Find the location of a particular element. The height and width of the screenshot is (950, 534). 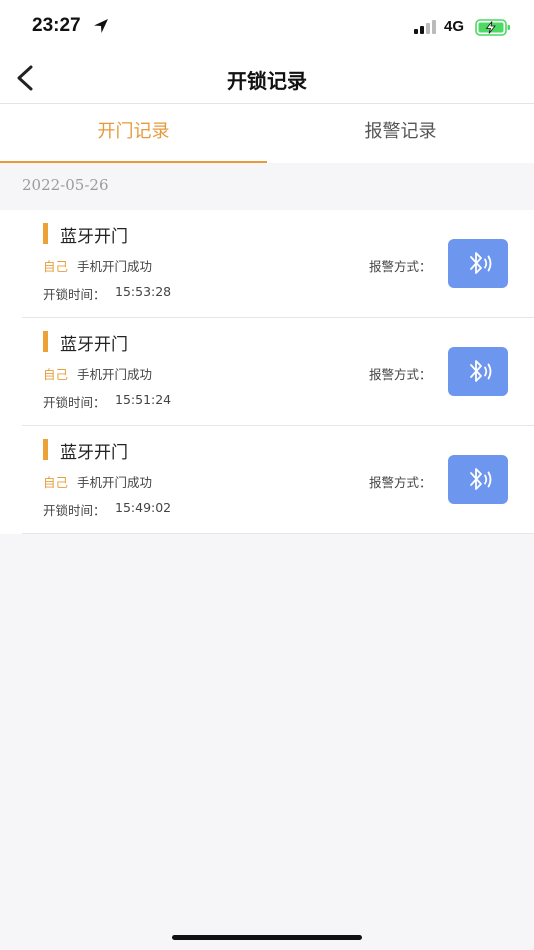

divider is located at coordinates (278, 533).